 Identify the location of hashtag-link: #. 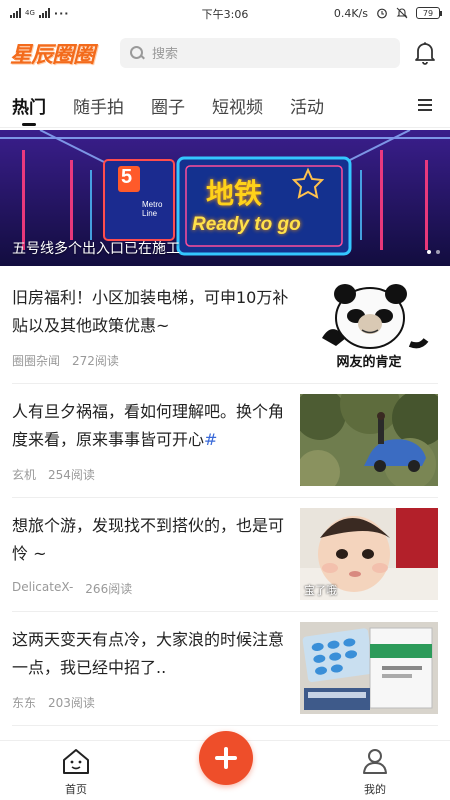
(210, 439).